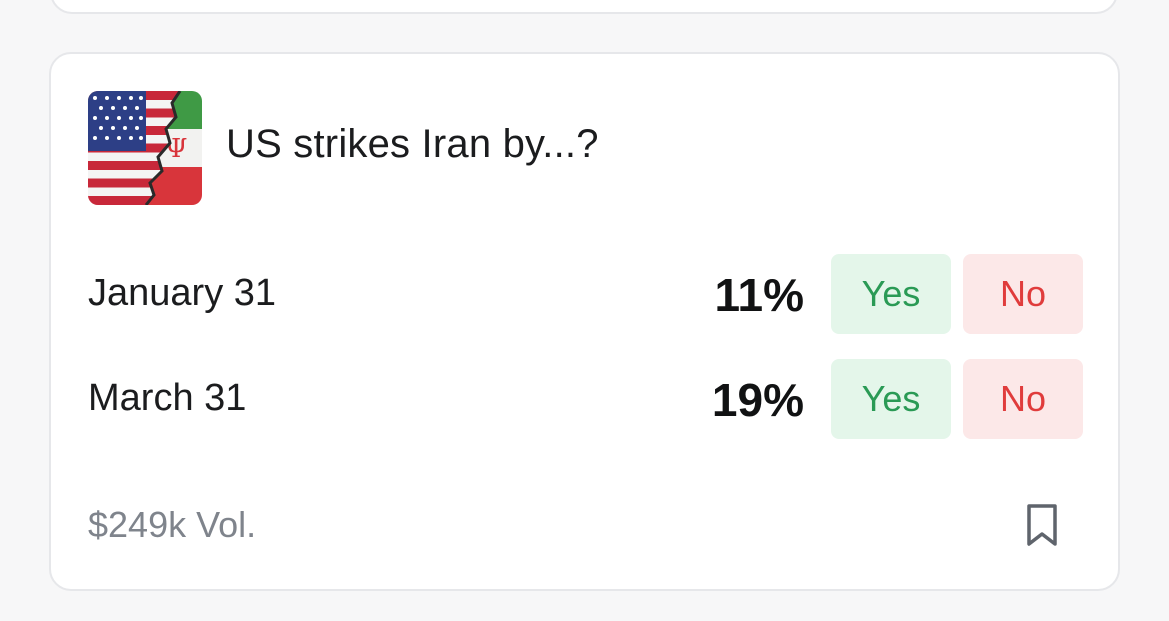 This screenshot has height=621, width=1169. What do you see at coordinates (182, 293) in the screenshot?
I see `outcome-label: January 31` at bounding box center [182, 293].